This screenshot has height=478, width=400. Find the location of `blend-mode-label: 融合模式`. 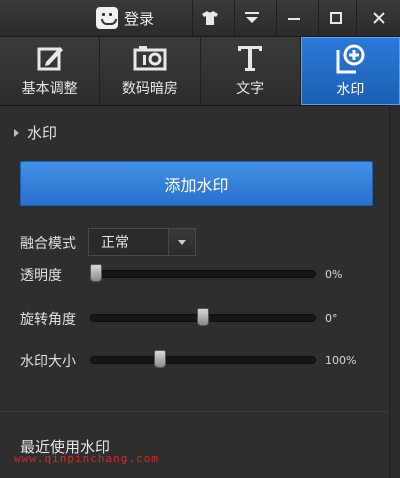

blend-mode-label: 融合模式 is located at coordinates (48, 244).